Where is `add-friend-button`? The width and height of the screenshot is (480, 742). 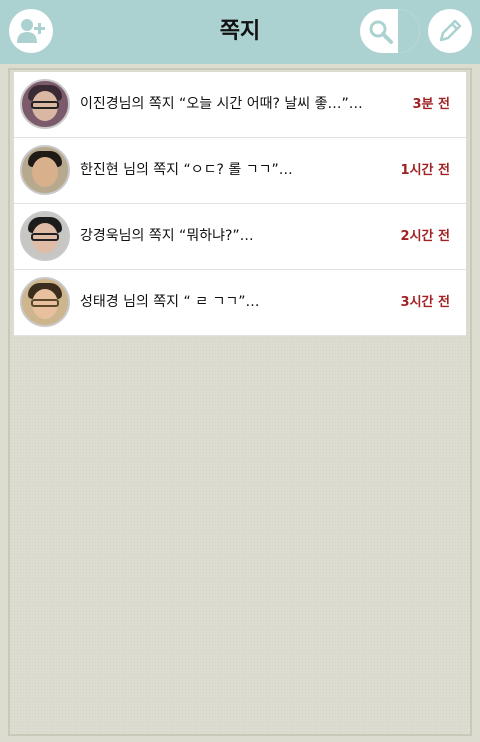
add-friend-button is located at coordinates (31, 31).